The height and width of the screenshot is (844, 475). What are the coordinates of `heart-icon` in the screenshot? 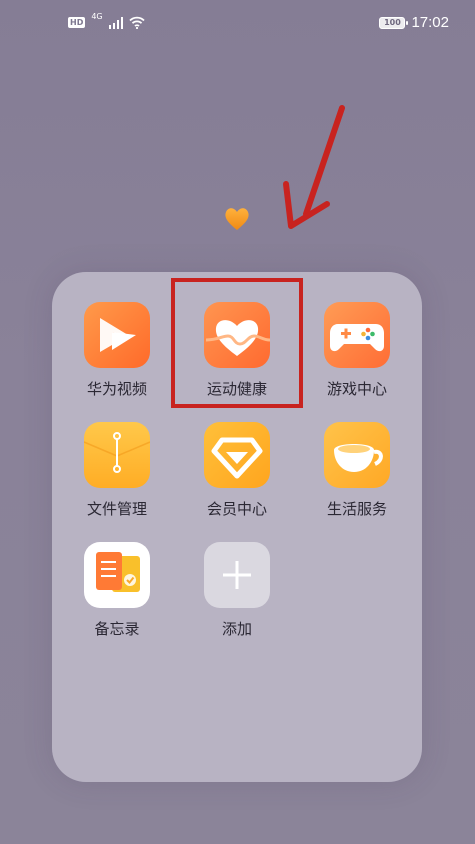 It's located at (237, 219).